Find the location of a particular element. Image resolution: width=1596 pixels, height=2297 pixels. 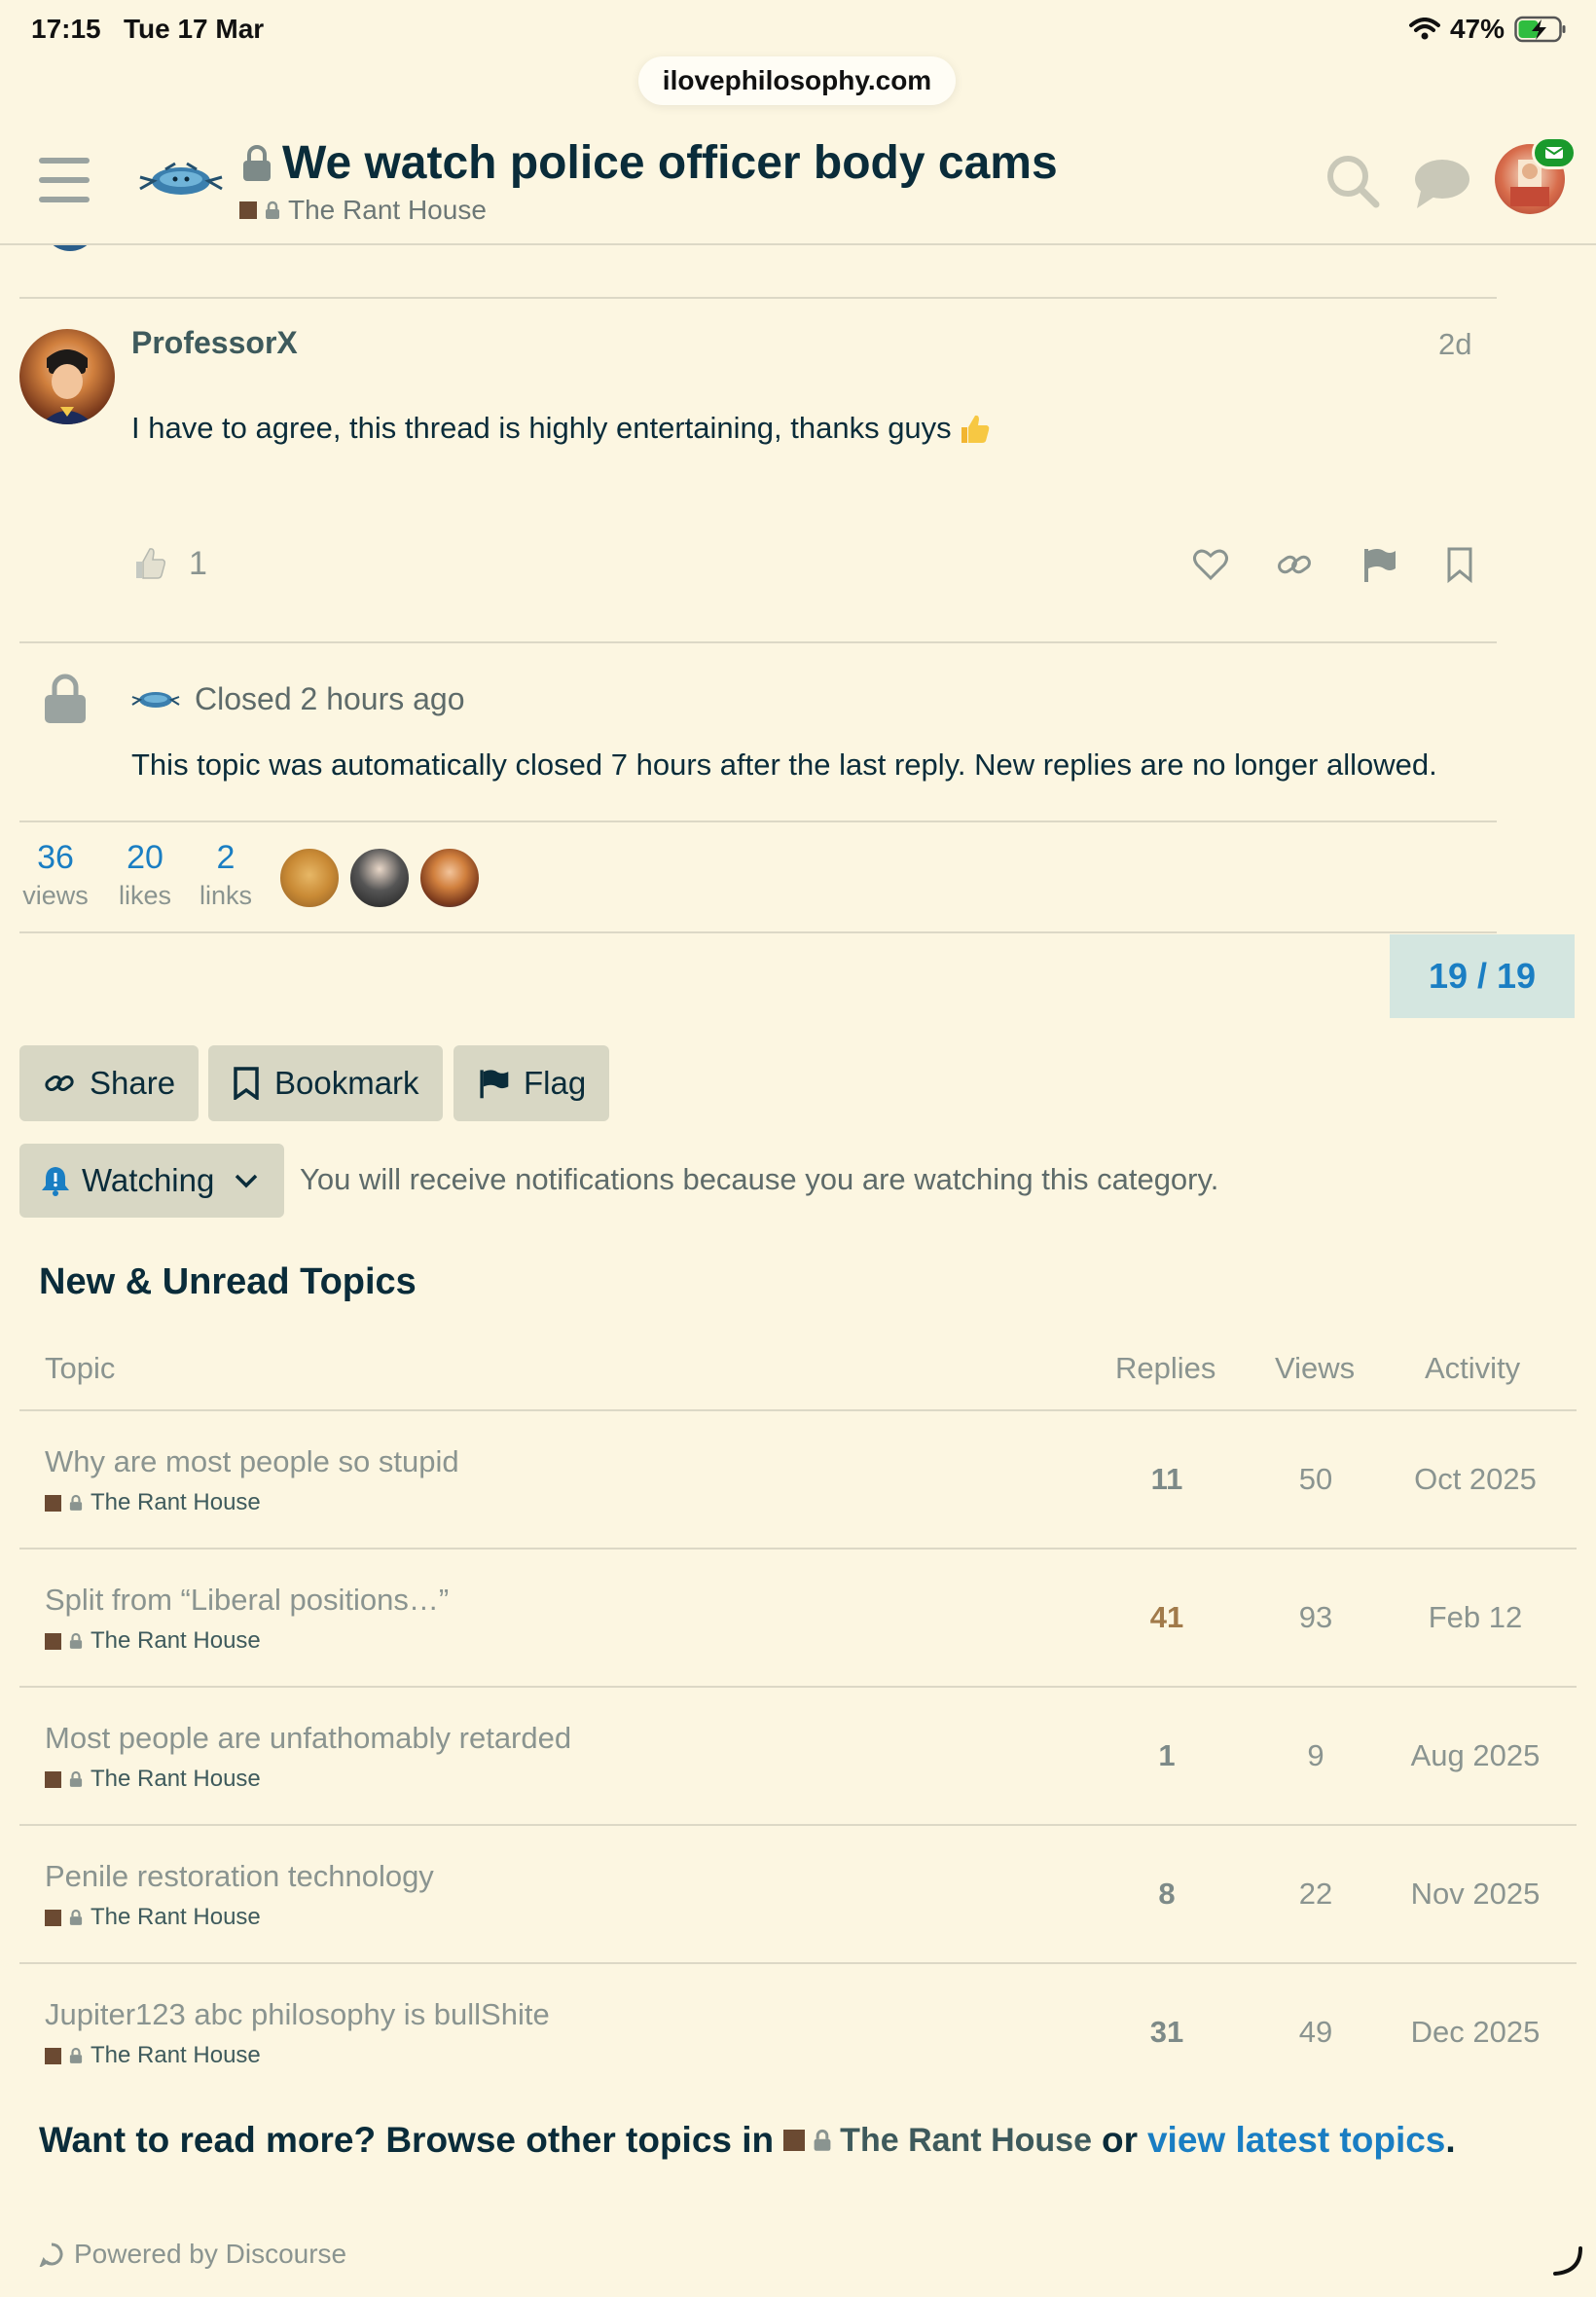

replies-count: 1 is located at coordinates (1167, 1756).